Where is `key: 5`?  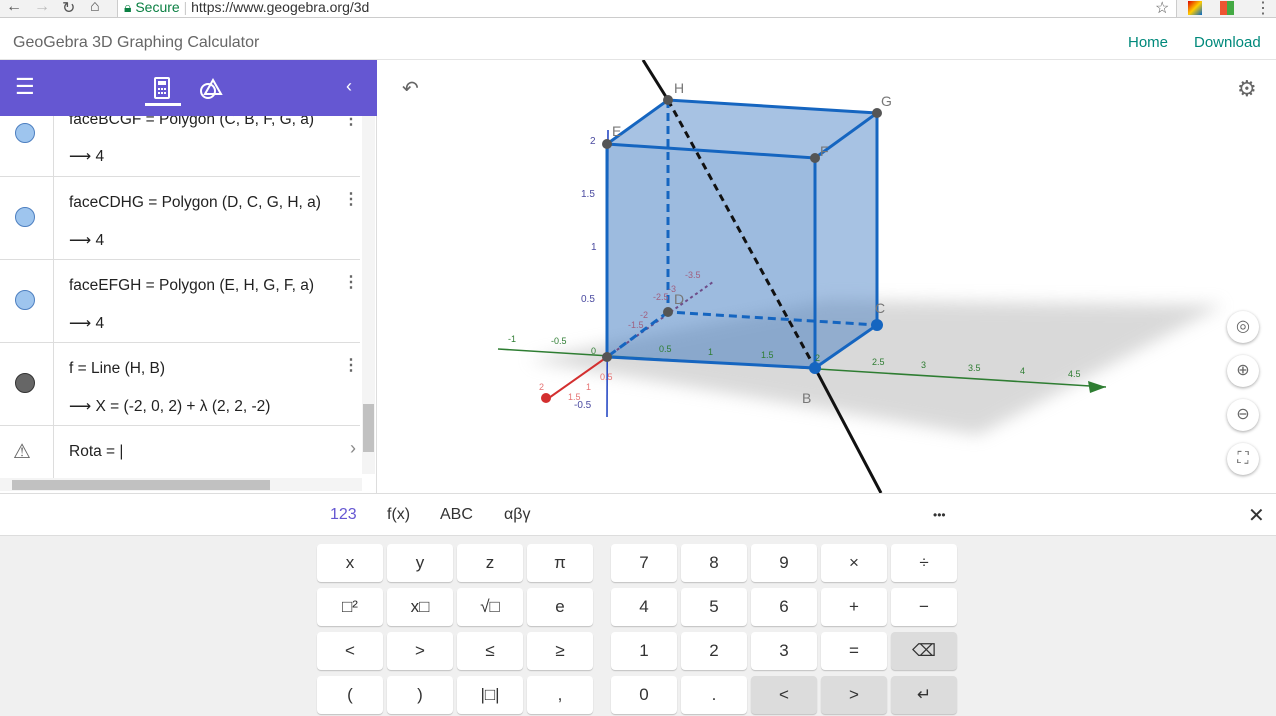
key: 5 is located at coordinates (714, 607).